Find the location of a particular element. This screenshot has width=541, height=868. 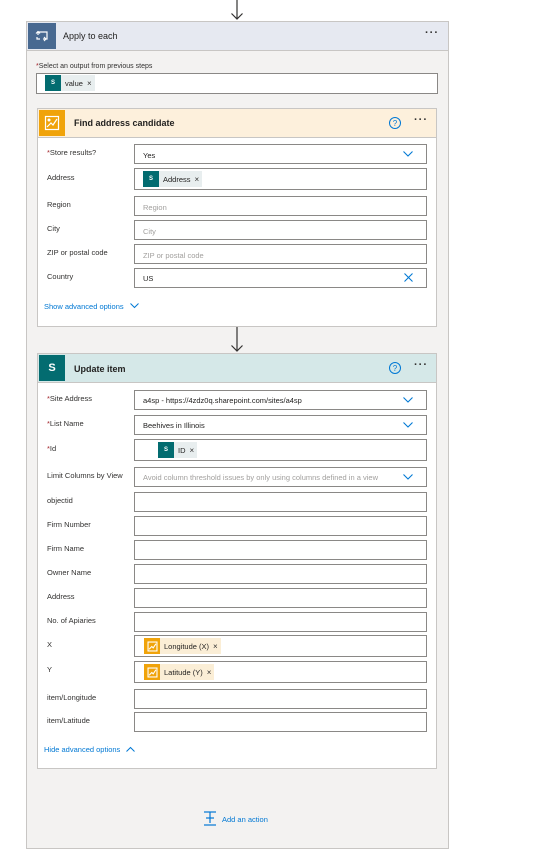

city-field is located at coordinates (280, 230).